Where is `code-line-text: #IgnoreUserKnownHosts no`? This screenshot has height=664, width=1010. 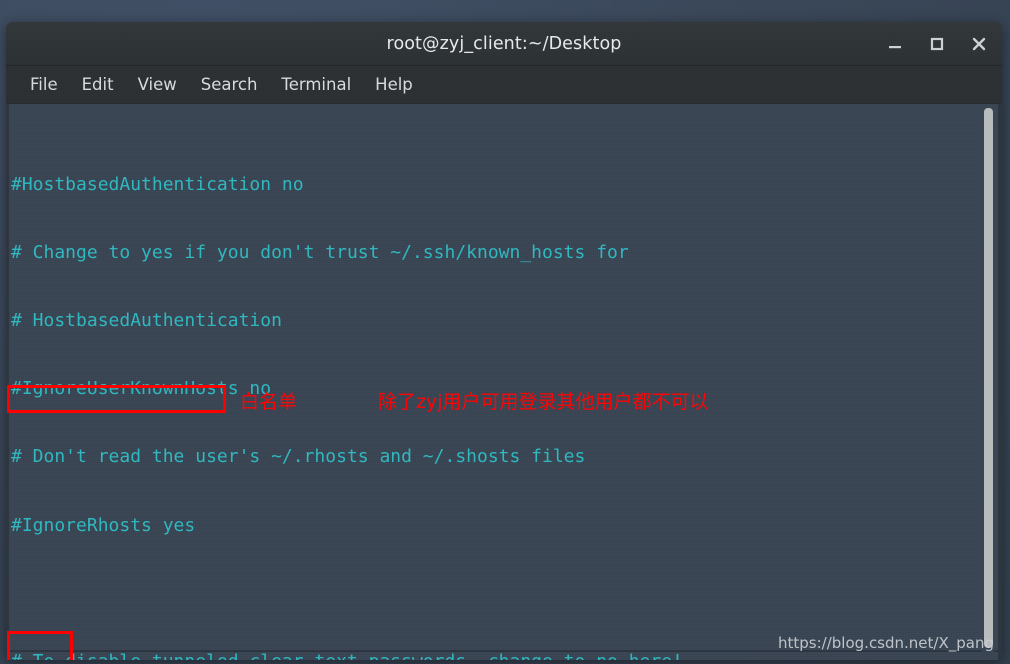 code-line-text: #IgnoreUserKnownHosts no is located at coordinates (141, 389).